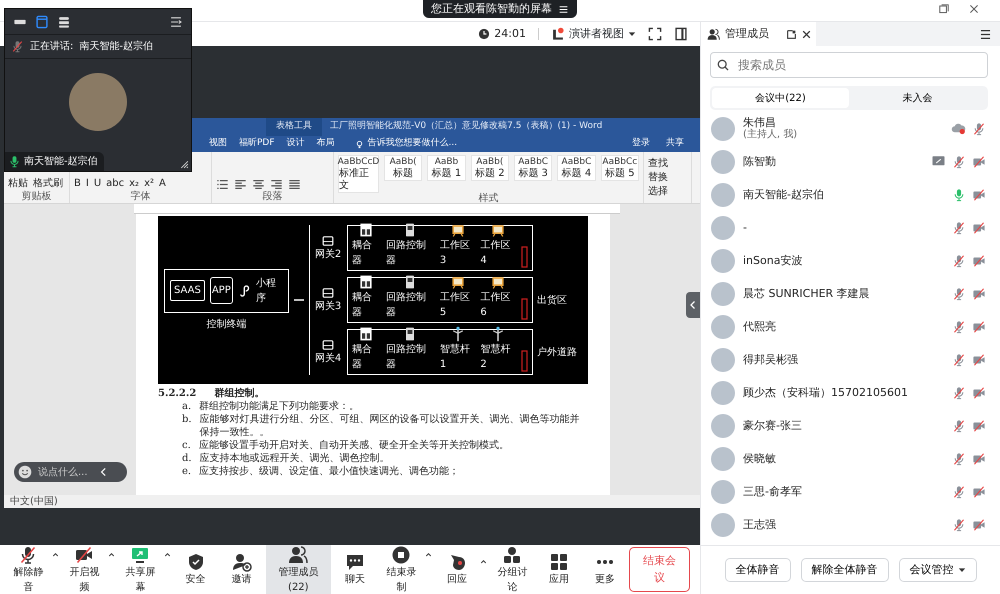 This screenshot has height=594, width=1000. Describe the element at coordinates (149, 183) in the screenshot. I see `font-command: x²` at that location.